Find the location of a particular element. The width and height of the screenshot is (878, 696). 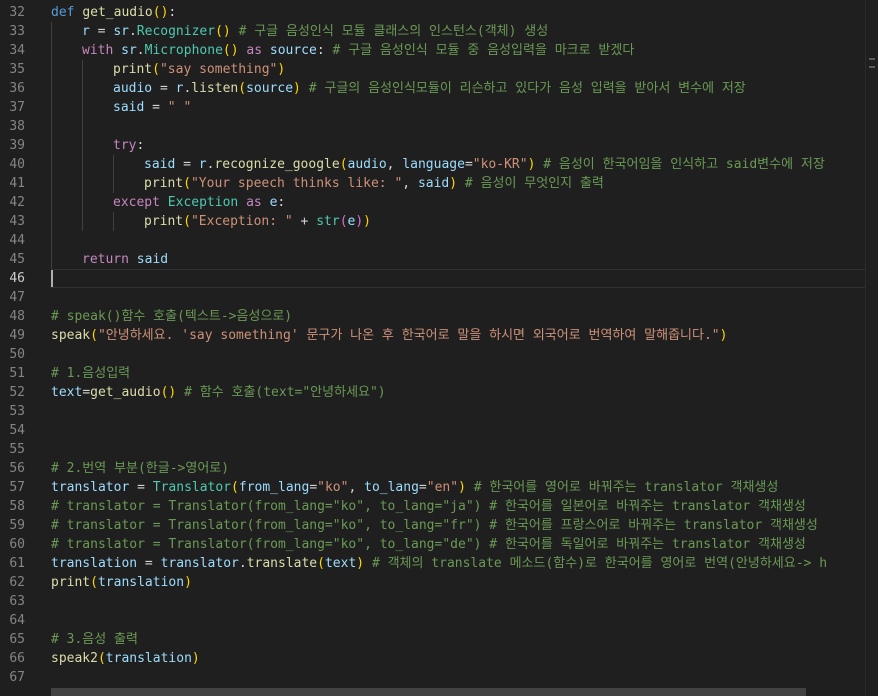

code-line: 37 said = " " is located at coordinates (433, 107).